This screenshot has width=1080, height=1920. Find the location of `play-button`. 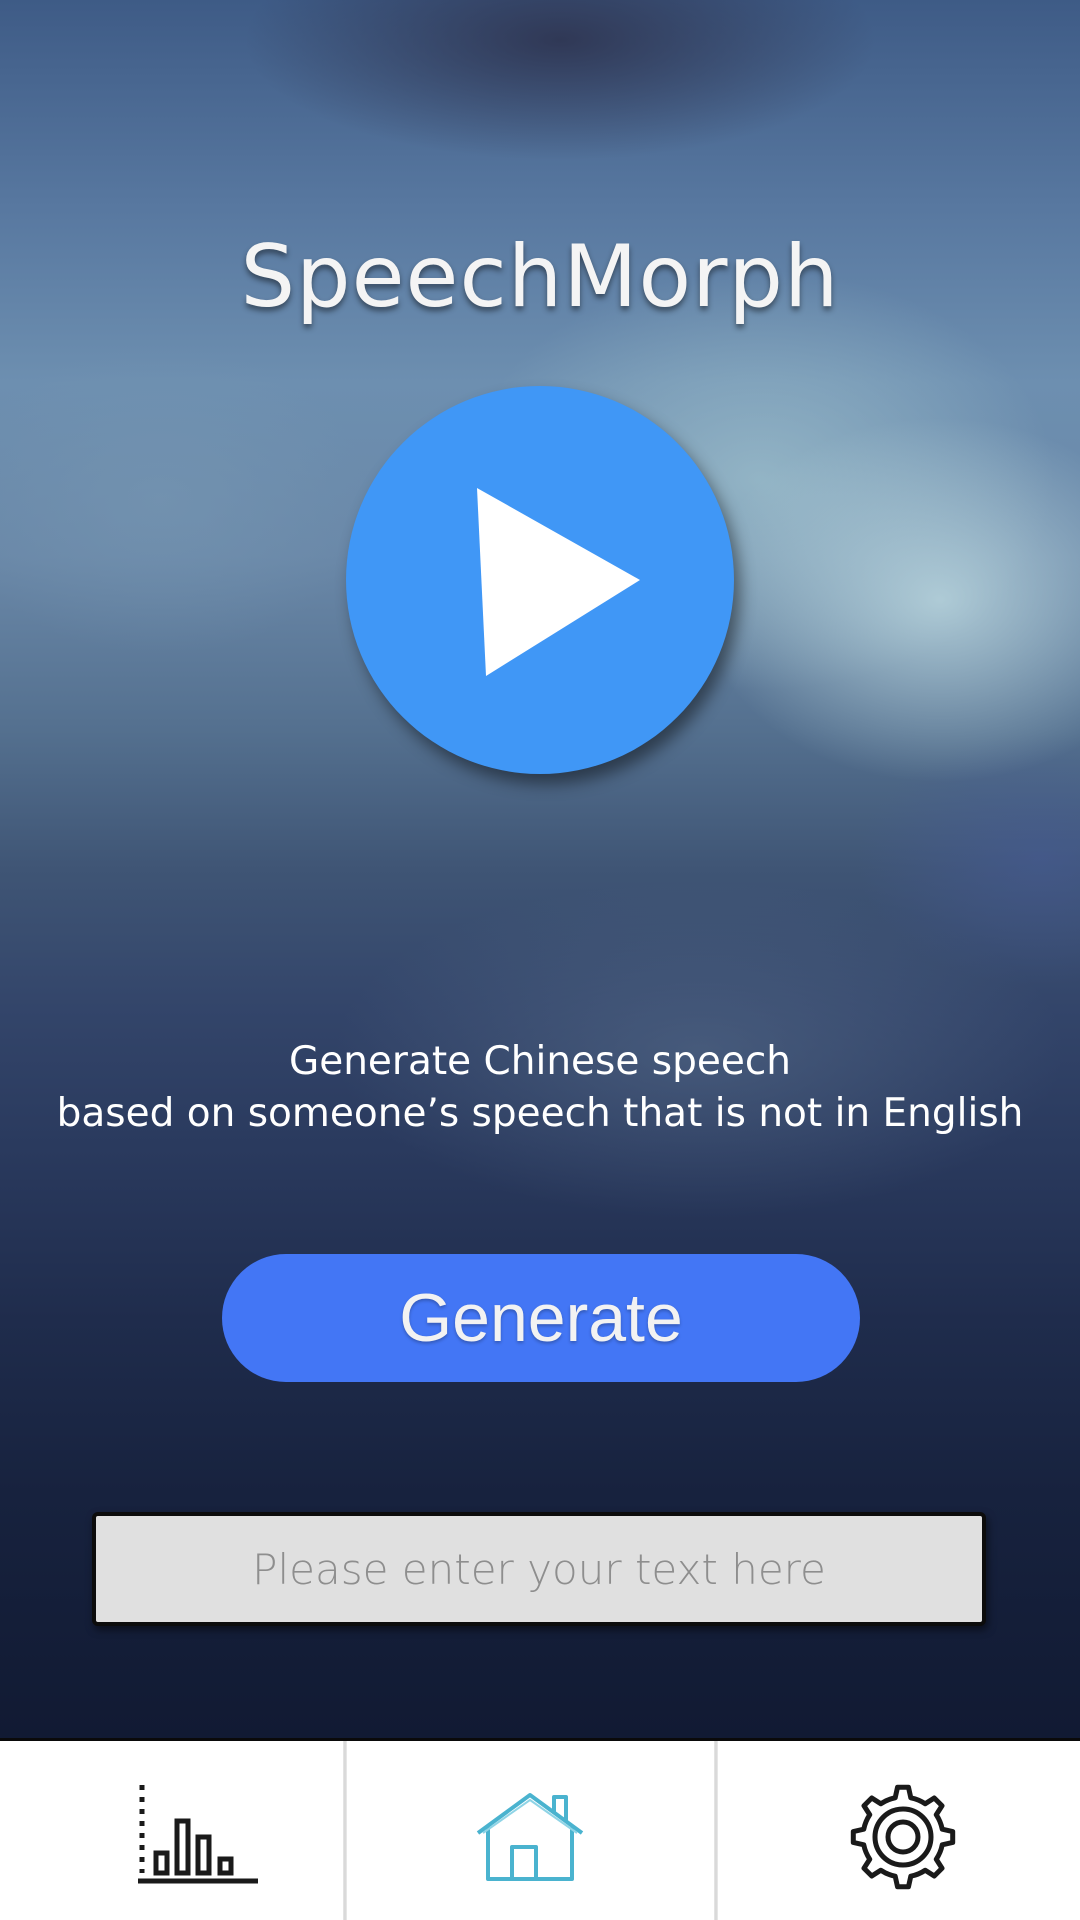

play-button is located at coordinates (540, 580).